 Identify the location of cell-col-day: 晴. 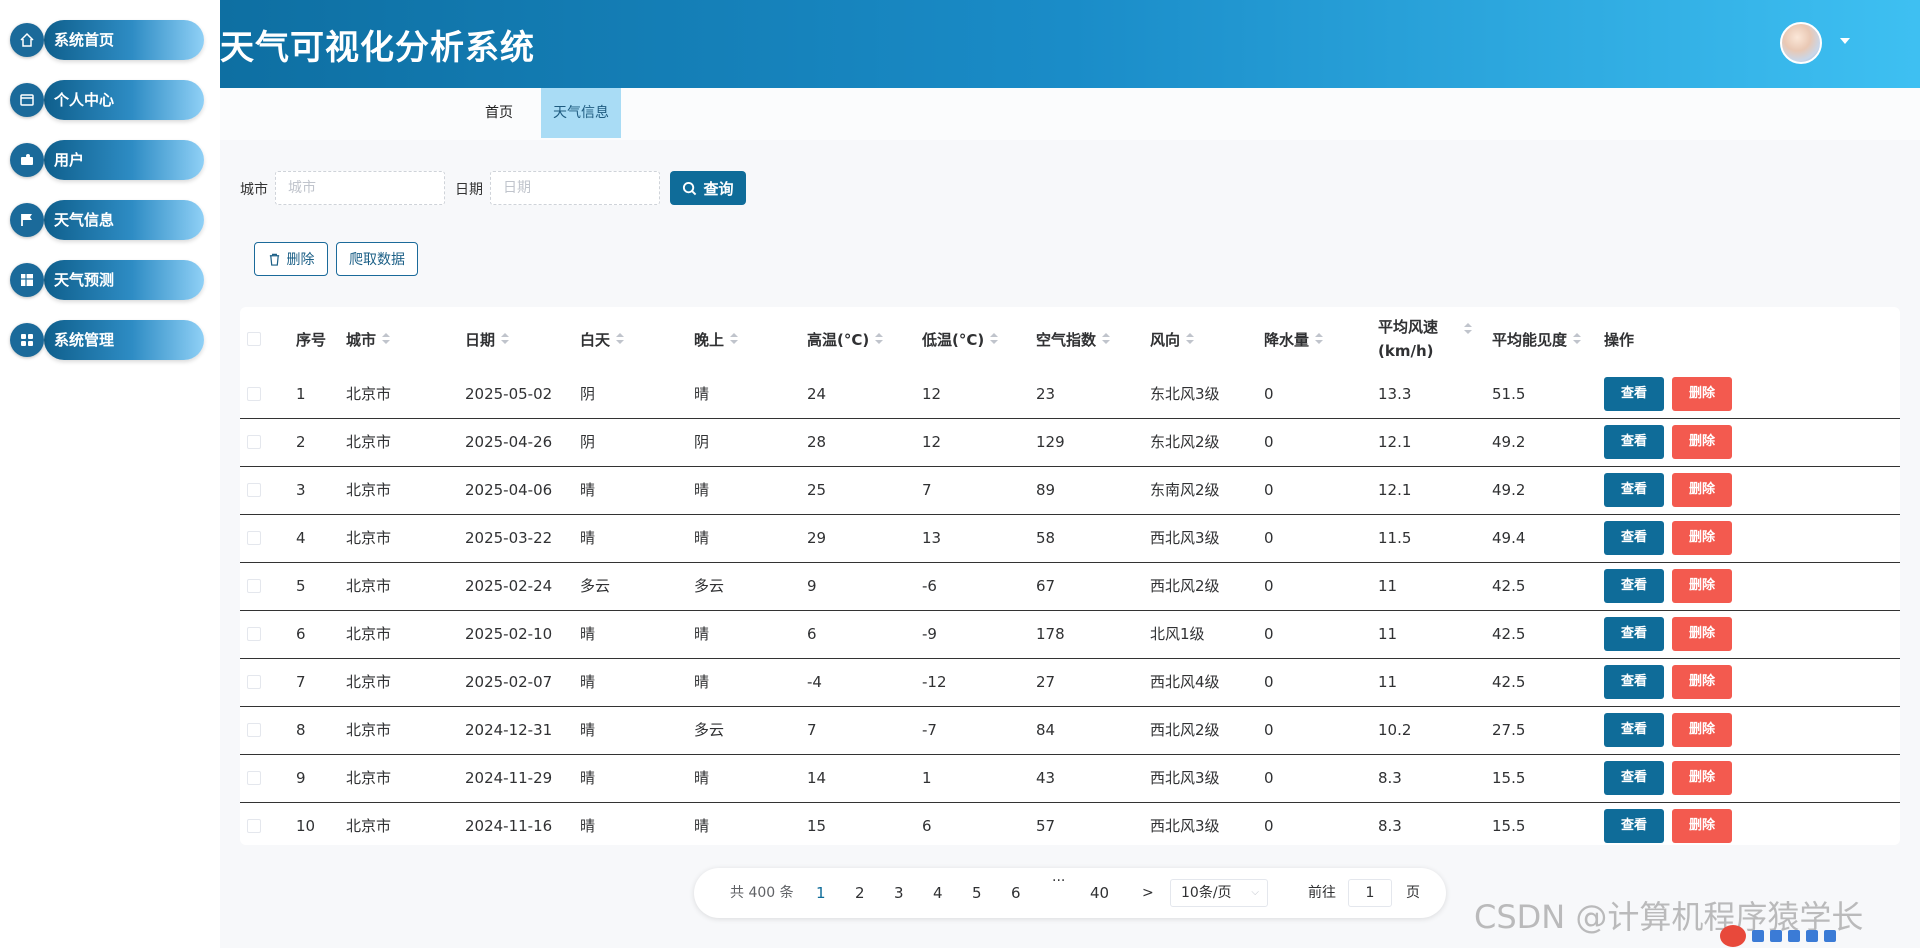
(588, 730).